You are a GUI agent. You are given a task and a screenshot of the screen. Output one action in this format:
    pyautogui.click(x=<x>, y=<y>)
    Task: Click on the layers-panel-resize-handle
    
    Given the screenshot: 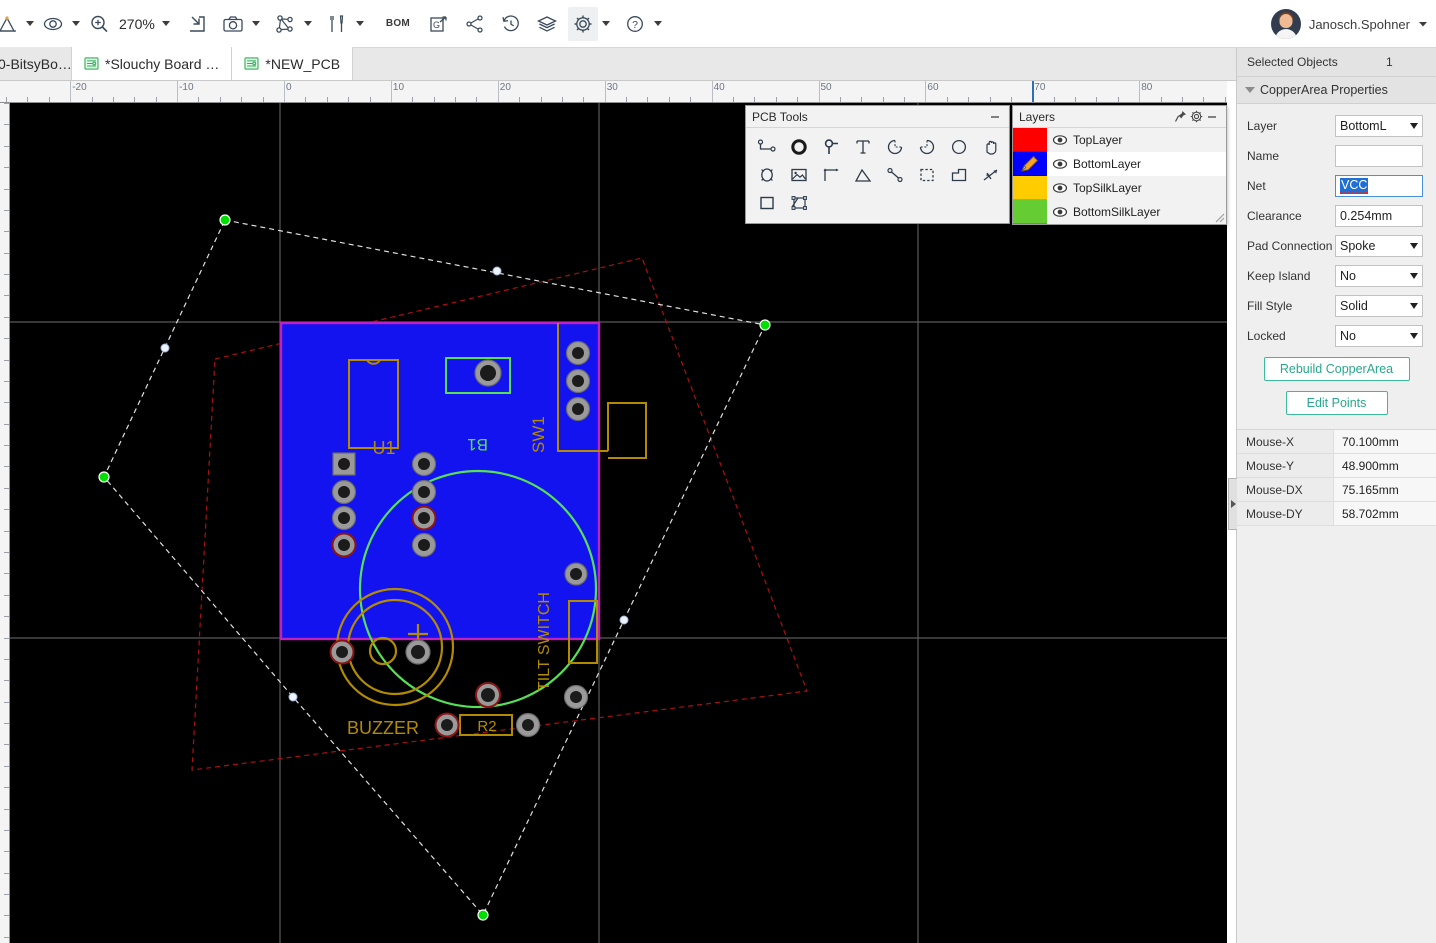 What is the action you would take?
    pyautogui.click(x=1219, y=217)
    